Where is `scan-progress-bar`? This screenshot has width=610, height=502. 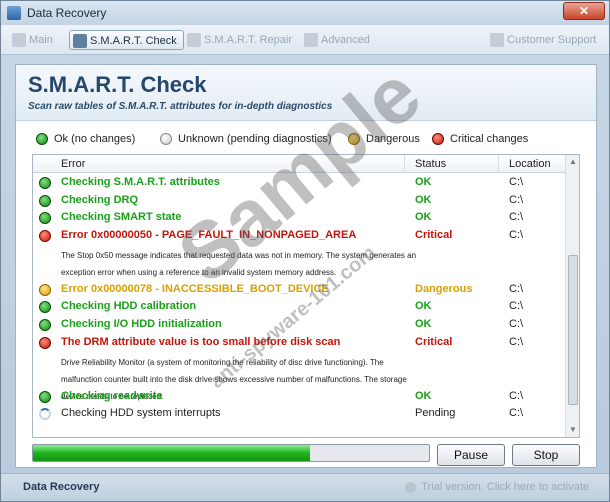 scan-progress-bar is located at coordinates (231, 453).